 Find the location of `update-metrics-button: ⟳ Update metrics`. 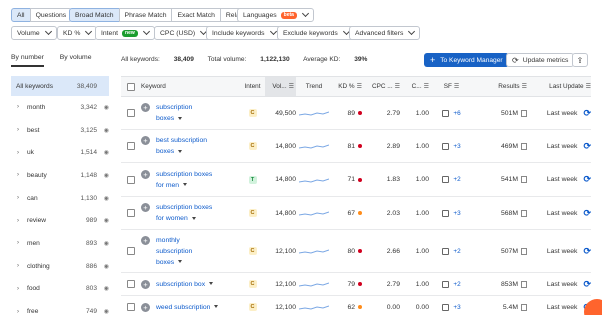

update-metrics-button: ⟳ Update metrics is located at coordinates (540, 60).